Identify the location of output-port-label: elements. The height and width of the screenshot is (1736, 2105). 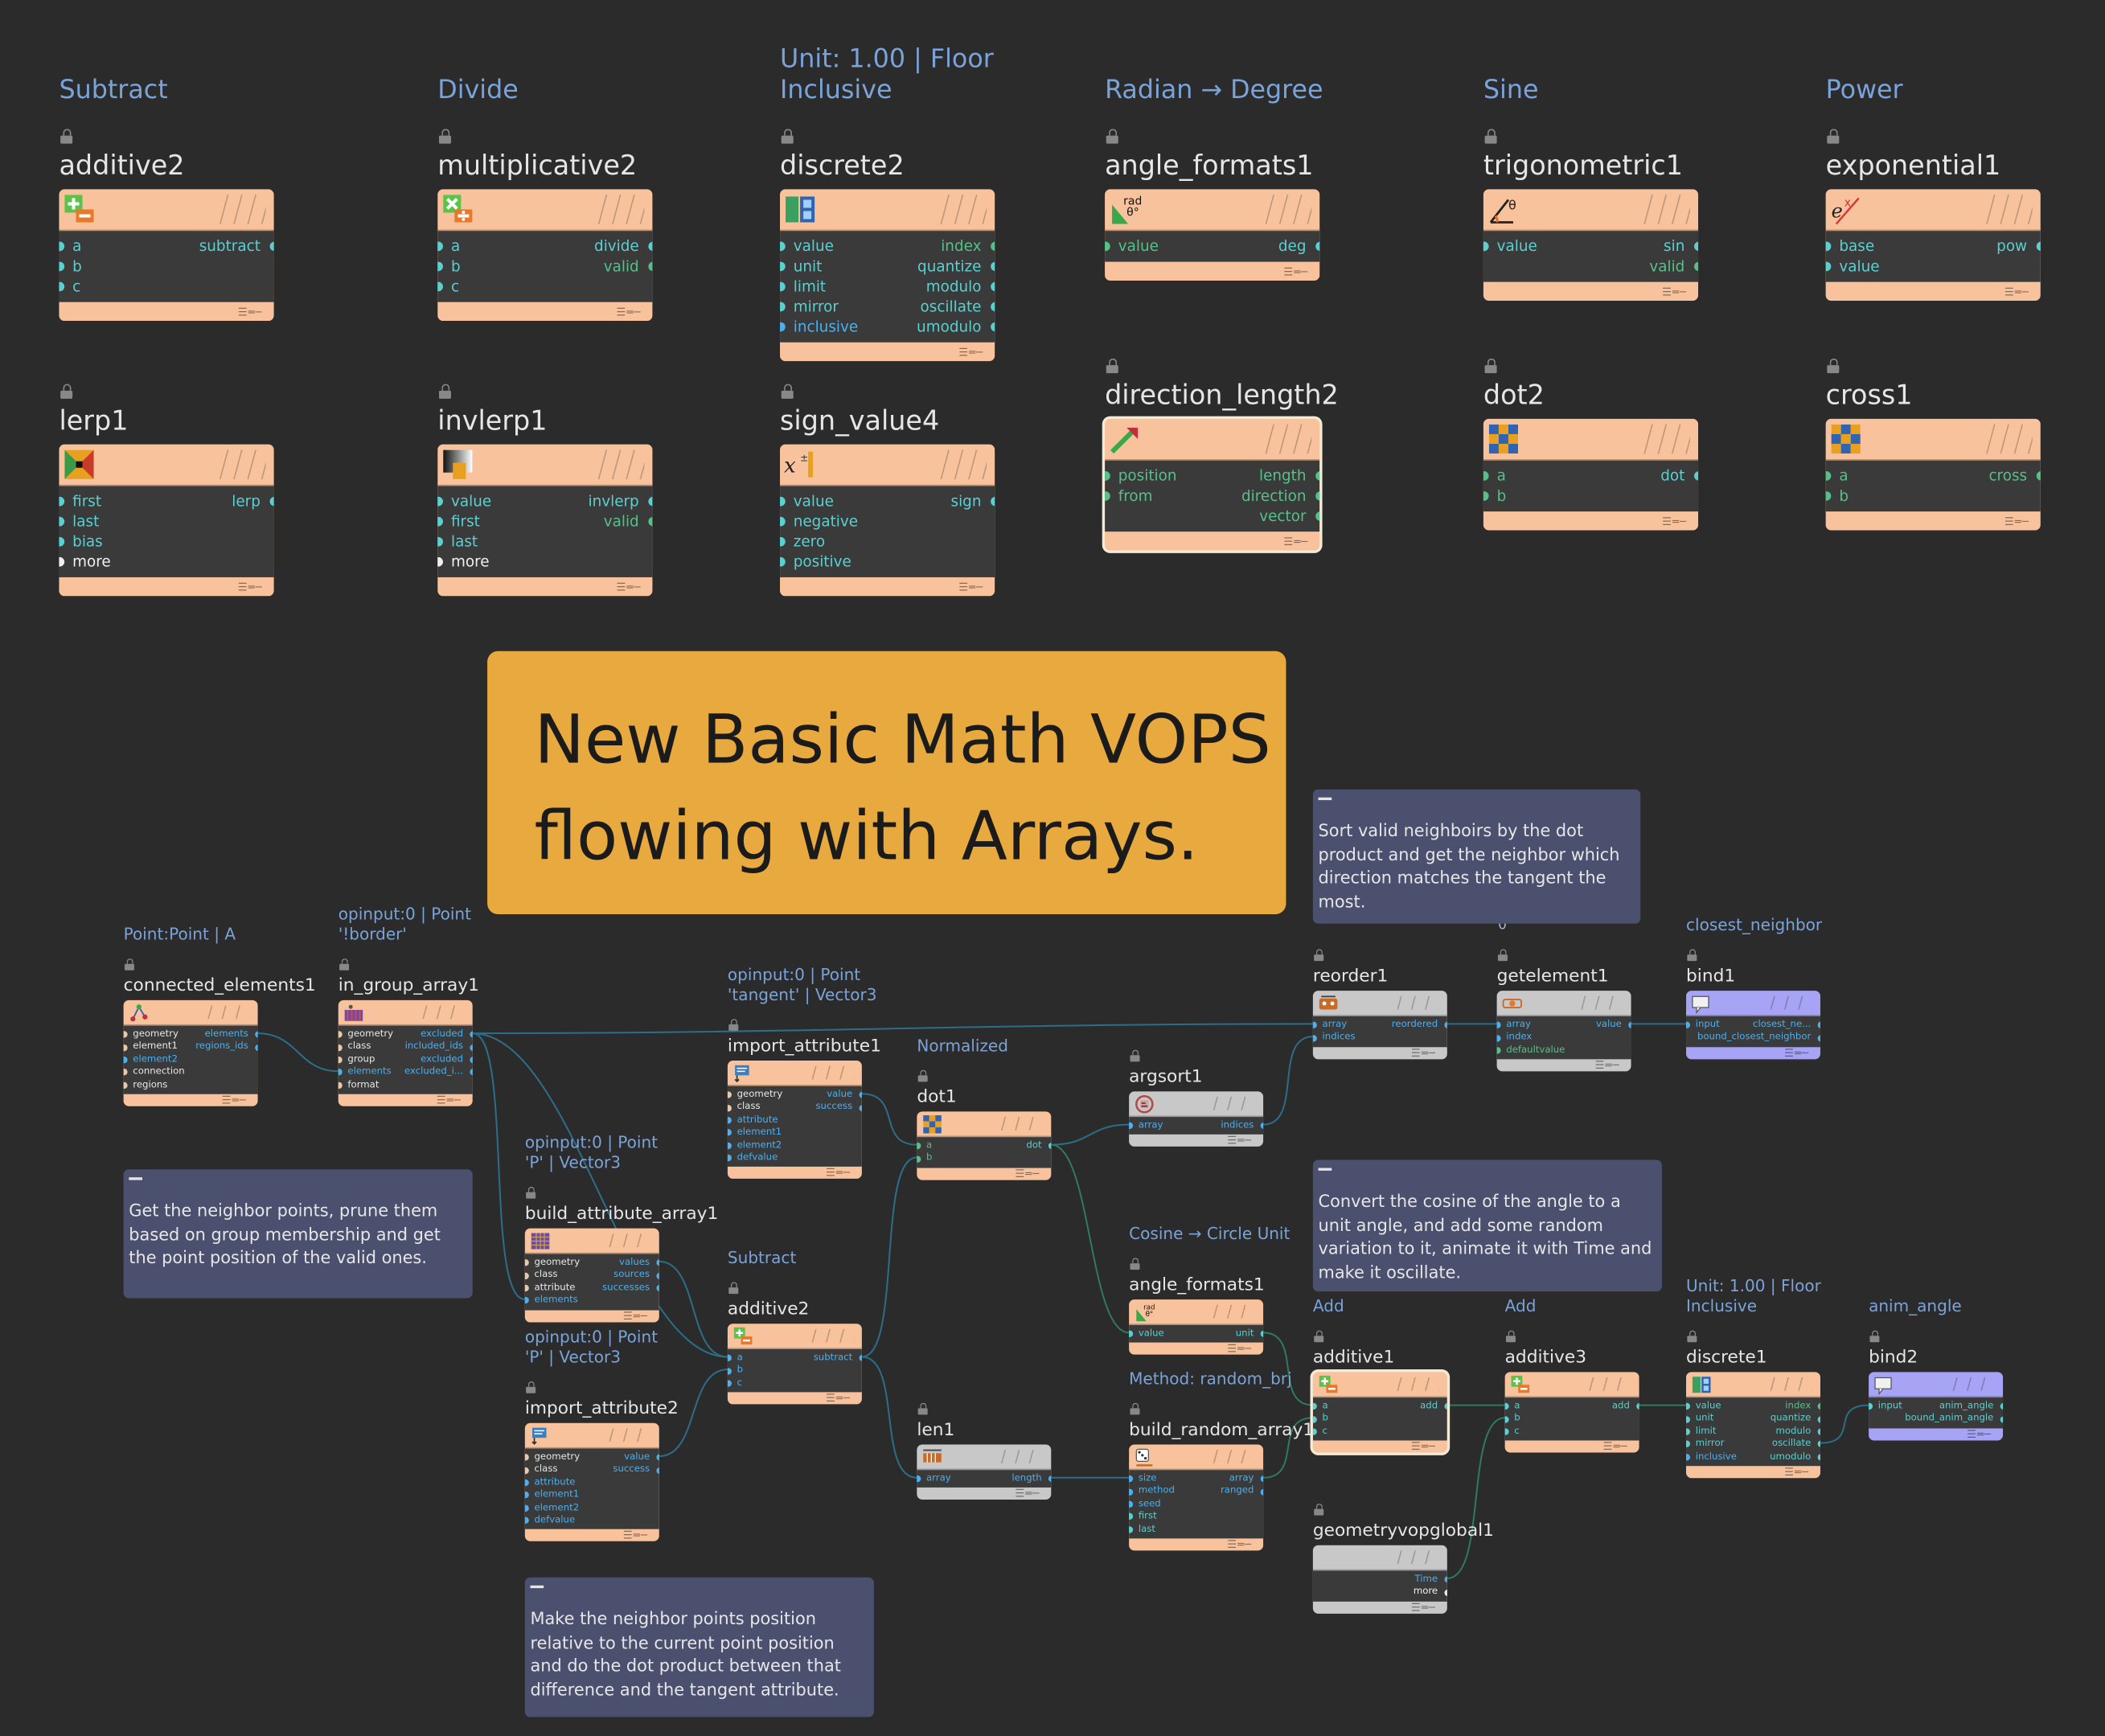
(227, 1034).